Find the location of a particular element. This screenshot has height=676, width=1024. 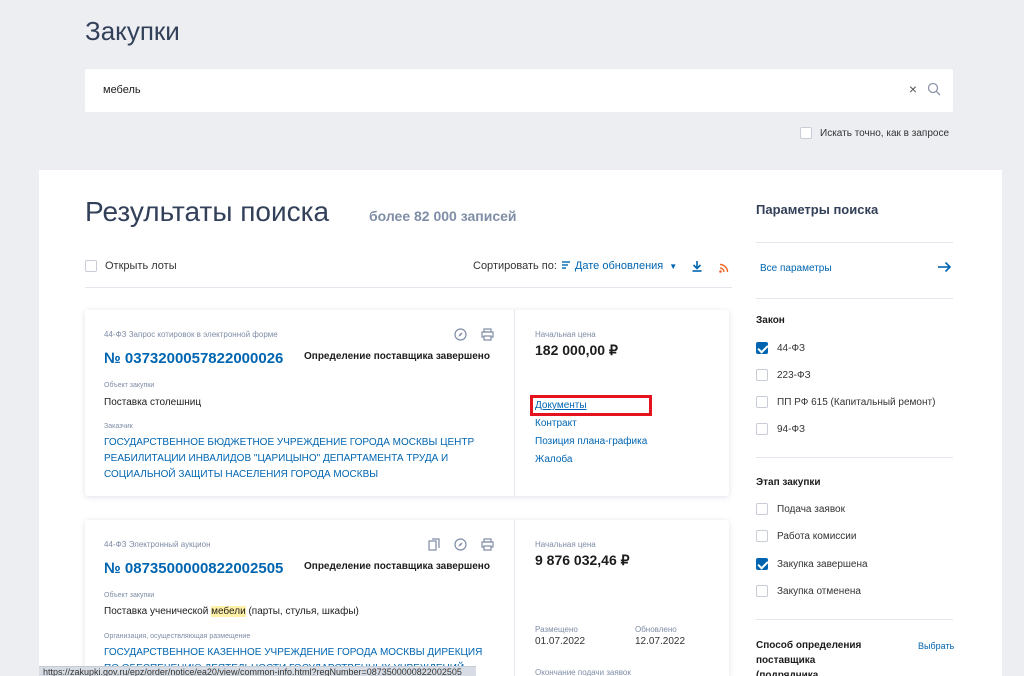

object-text-start: Поставка ученической is located at coordinates (158, 611).